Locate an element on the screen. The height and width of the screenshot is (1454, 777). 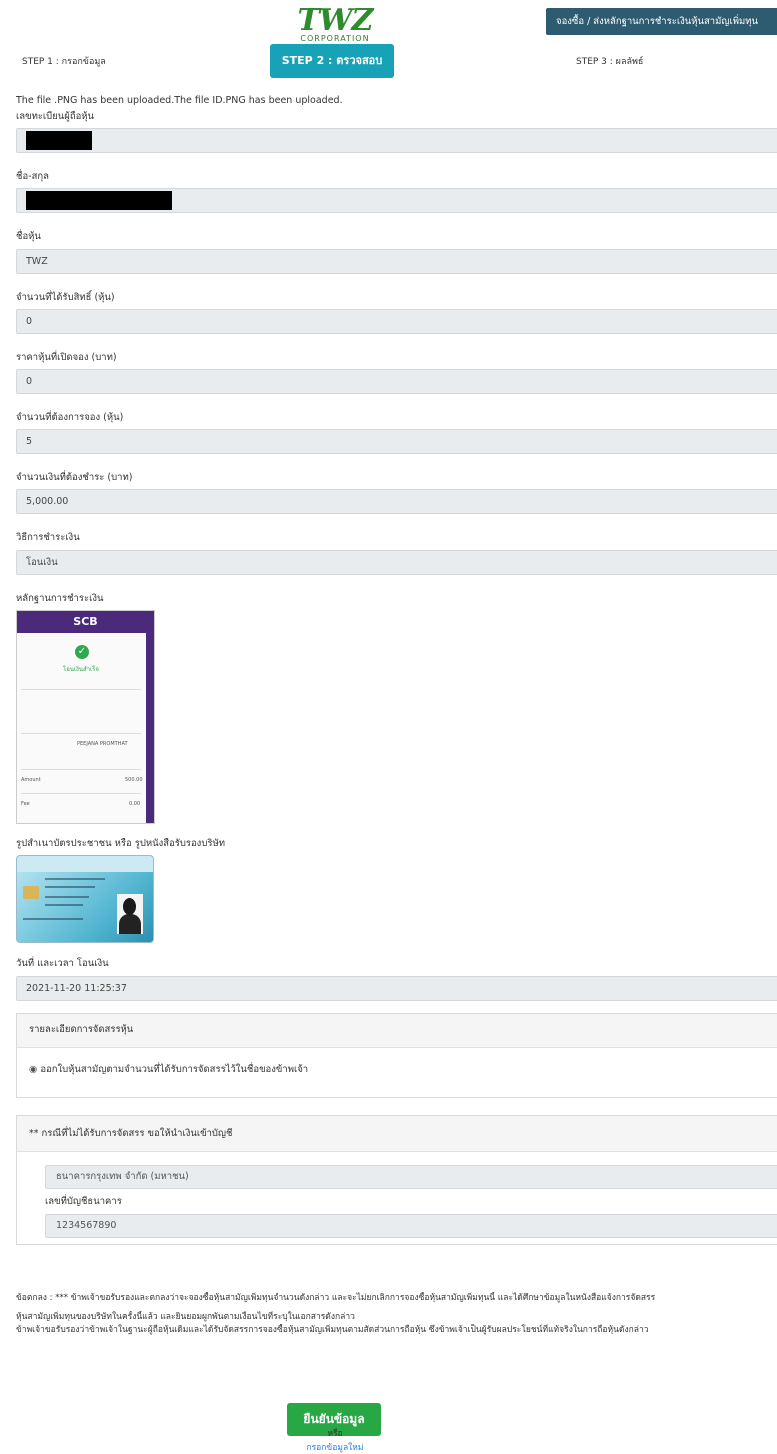
payment-method-field: โอนเงิน is located at coordinates (396, 562).